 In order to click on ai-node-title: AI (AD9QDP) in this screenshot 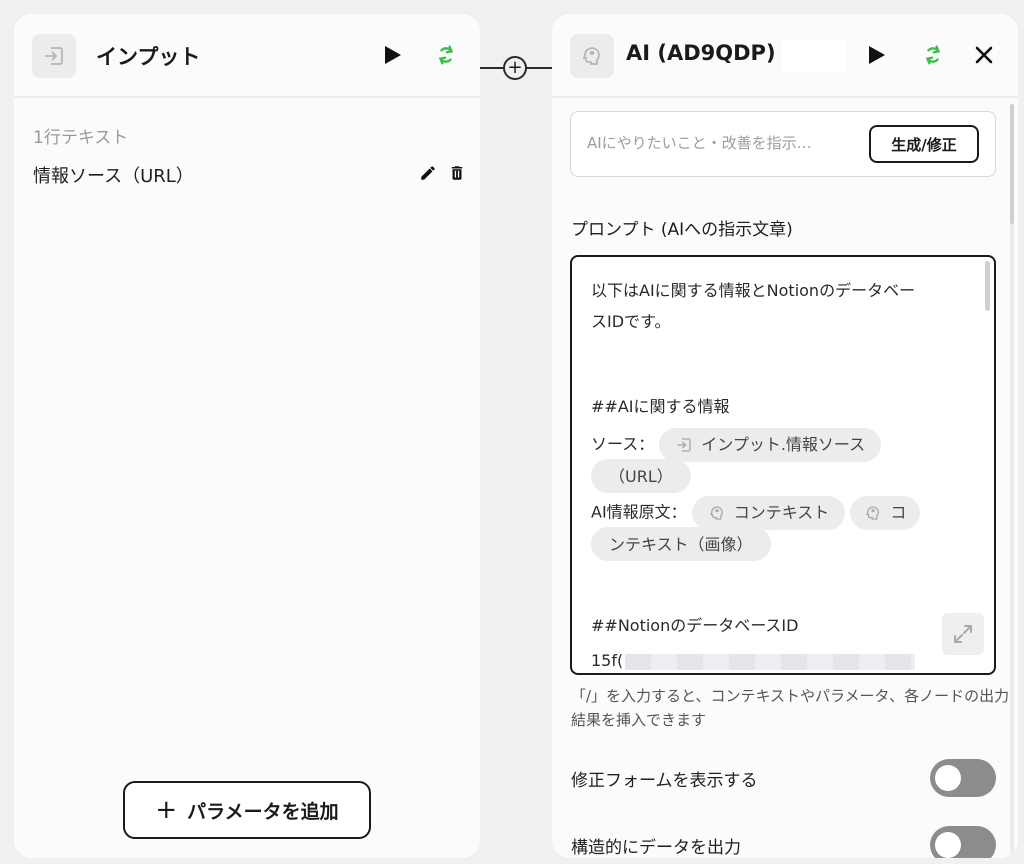, I will do `click(701, 53)`.